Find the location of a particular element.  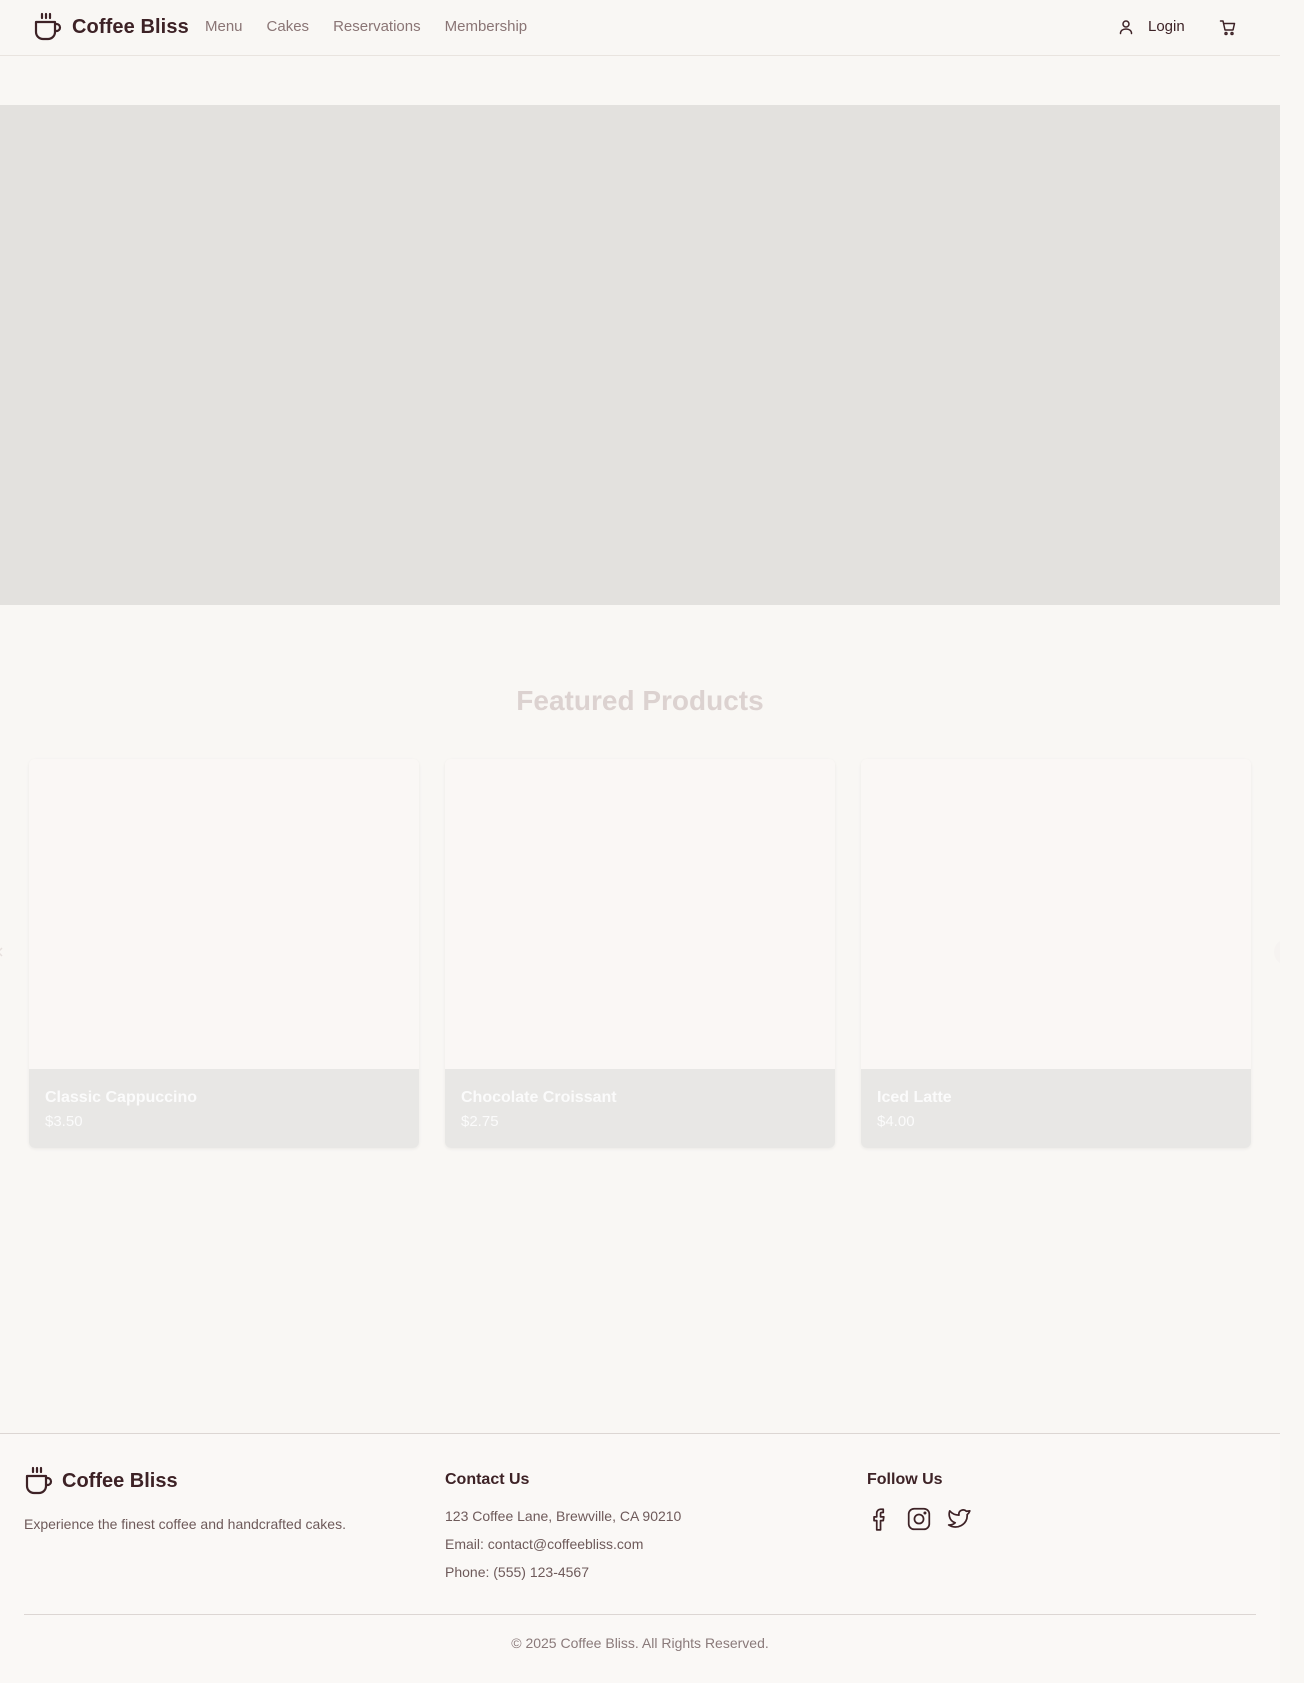

product-name: Chocolate Croissant is located at coordinates (539, 1097).